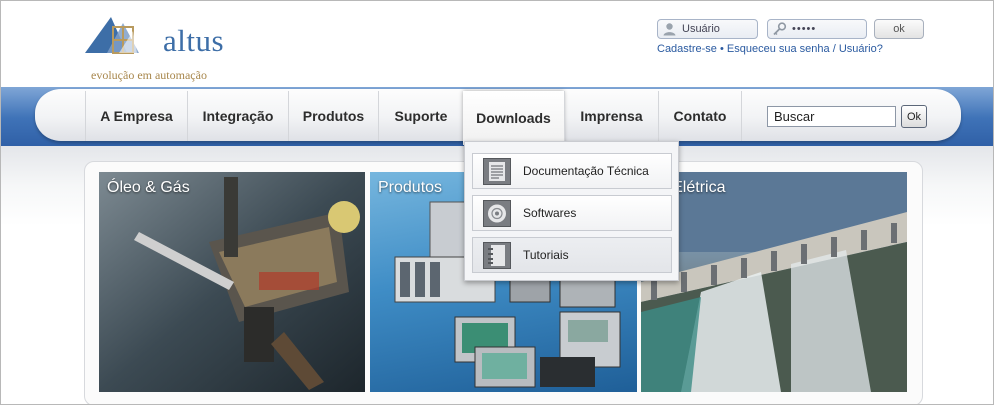  Describe the element at coordinates (586, 171) in the screenshot. I see `dropdown-item-label: Documentação Técnica` at that location.